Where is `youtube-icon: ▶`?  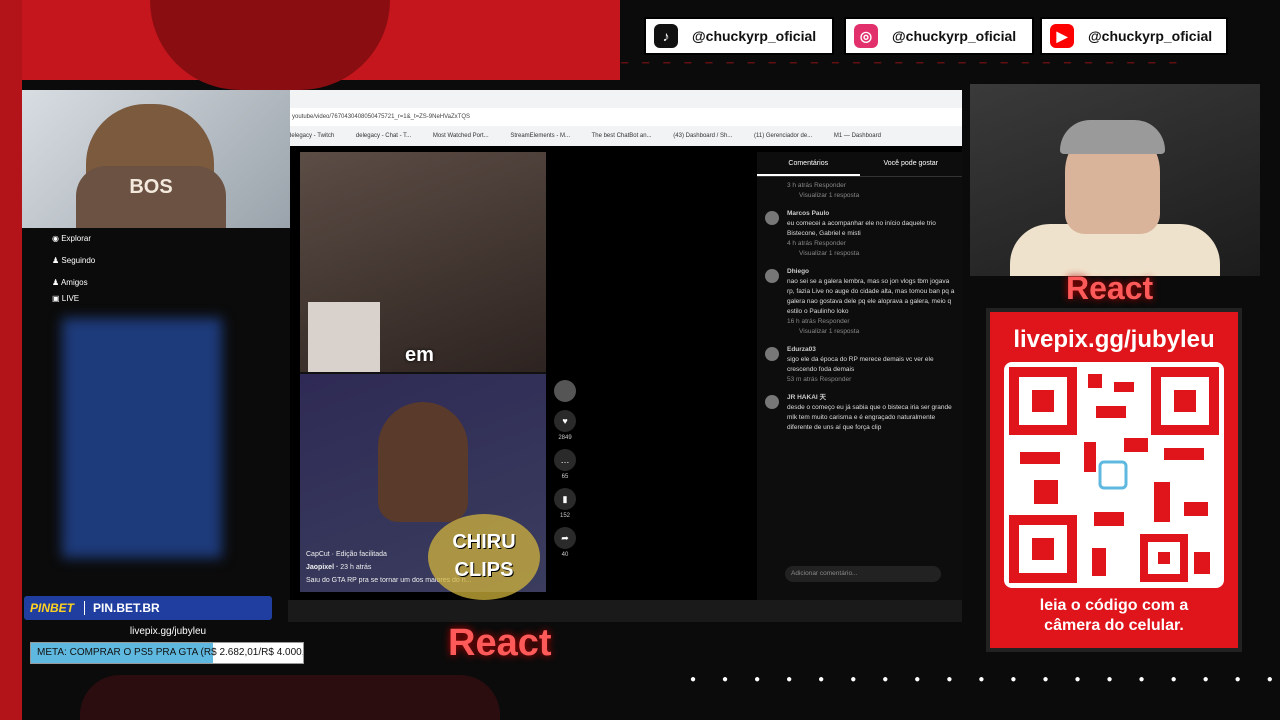 youtube-icon: ▶ is located at coordinates (1062, 36).